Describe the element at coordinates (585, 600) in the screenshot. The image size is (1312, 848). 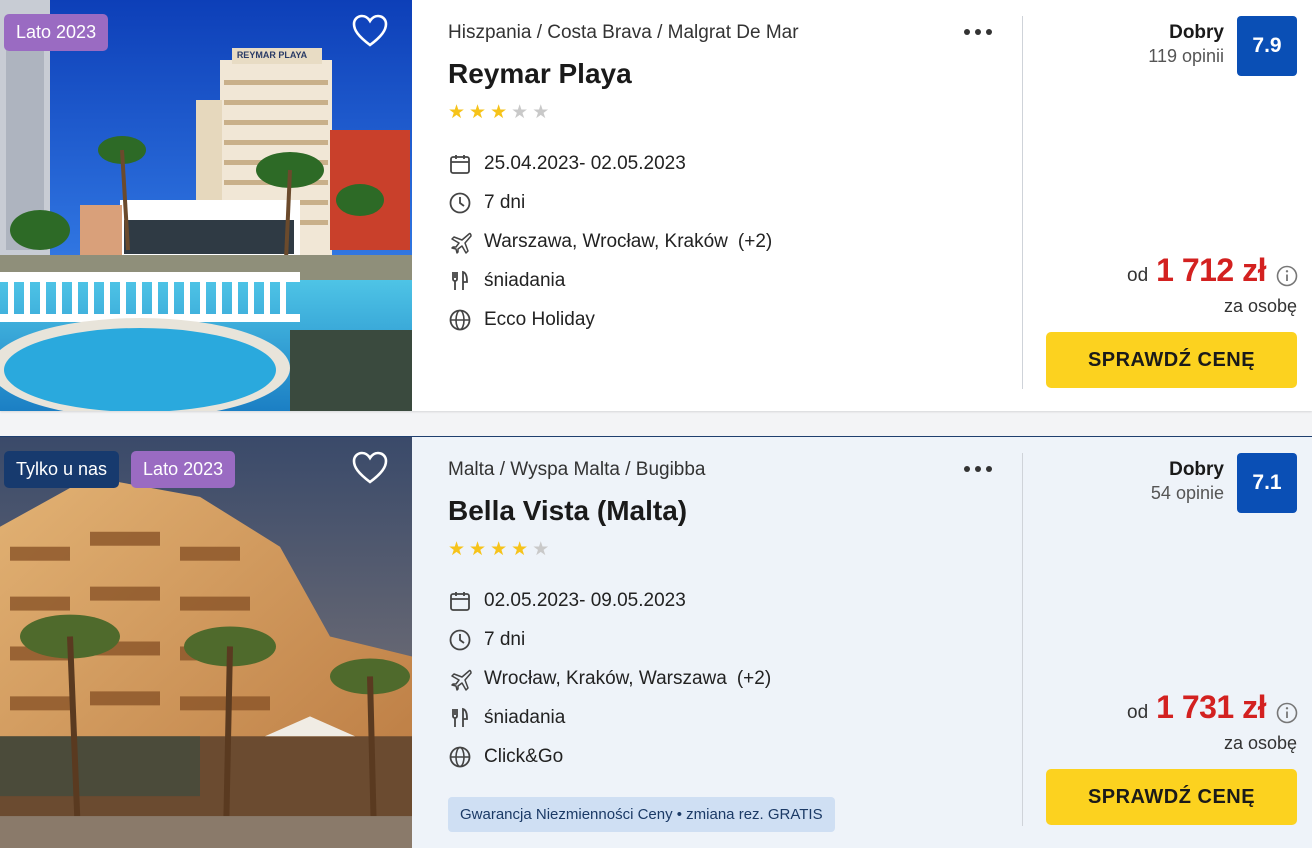
I see `dates-text: 02.05.2023- 09.05.2023` at that location.